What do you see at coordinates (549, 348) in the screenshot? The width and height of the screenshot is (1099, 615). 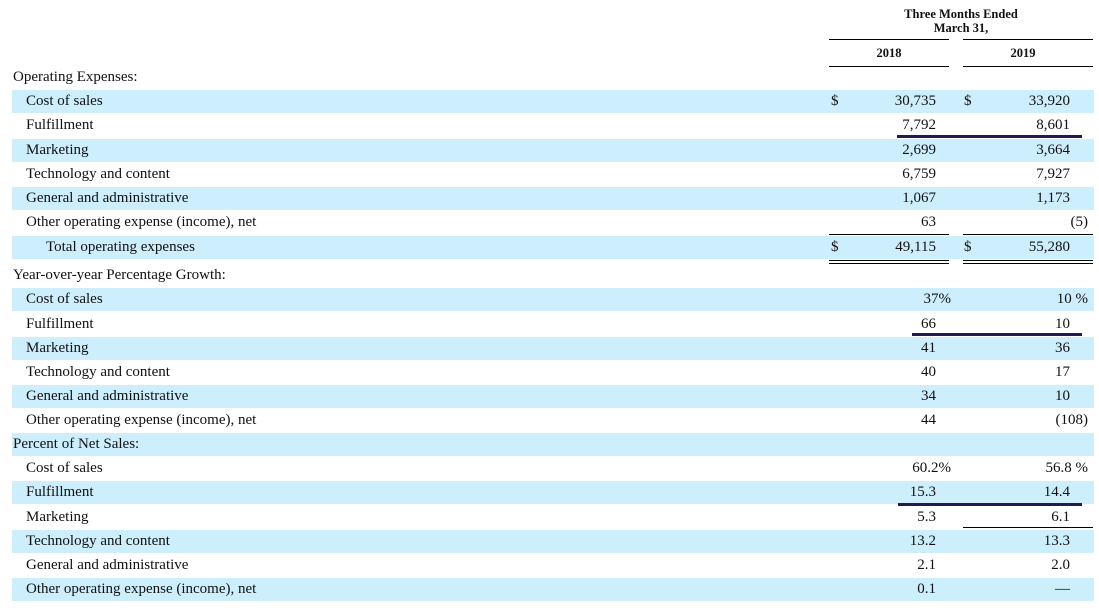 I see `table-row: Marketing 41 36` at bounding box center [549, 348].